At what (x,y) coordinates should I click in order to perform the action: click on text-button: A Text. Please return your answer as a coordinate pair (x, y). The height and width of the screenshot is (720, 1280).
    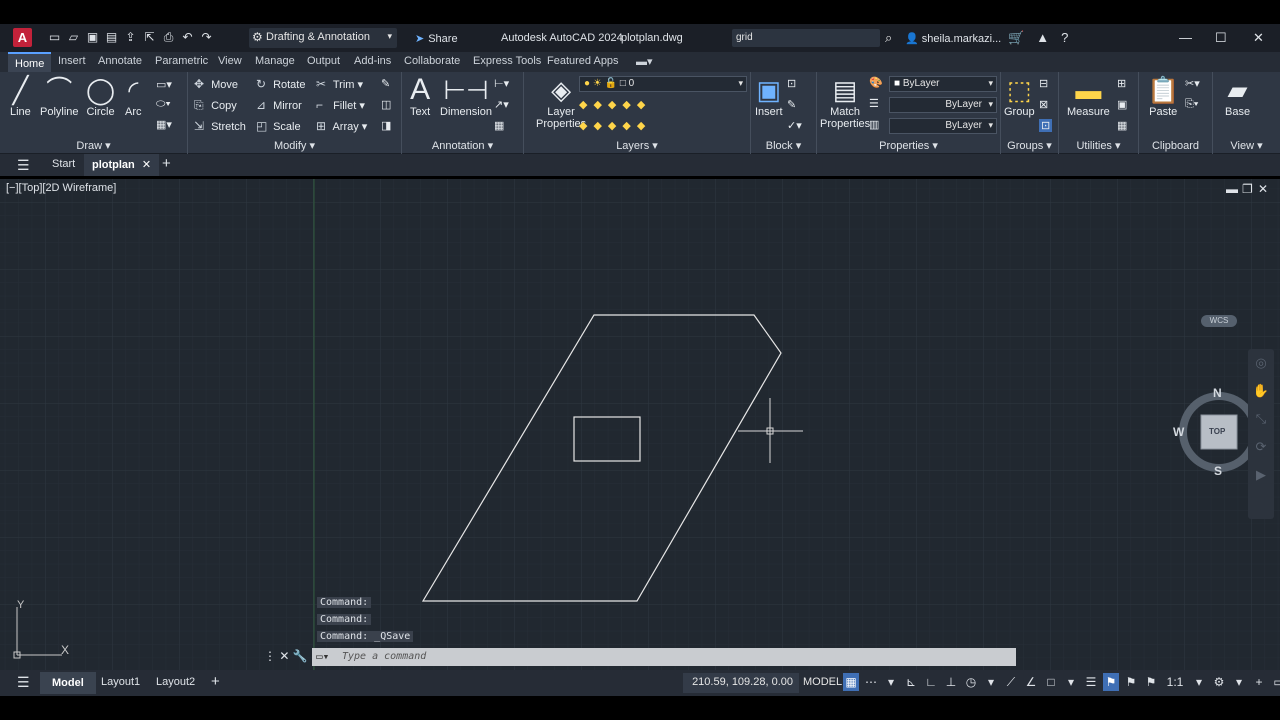
    Looking at the image, I should click on (420, 96).